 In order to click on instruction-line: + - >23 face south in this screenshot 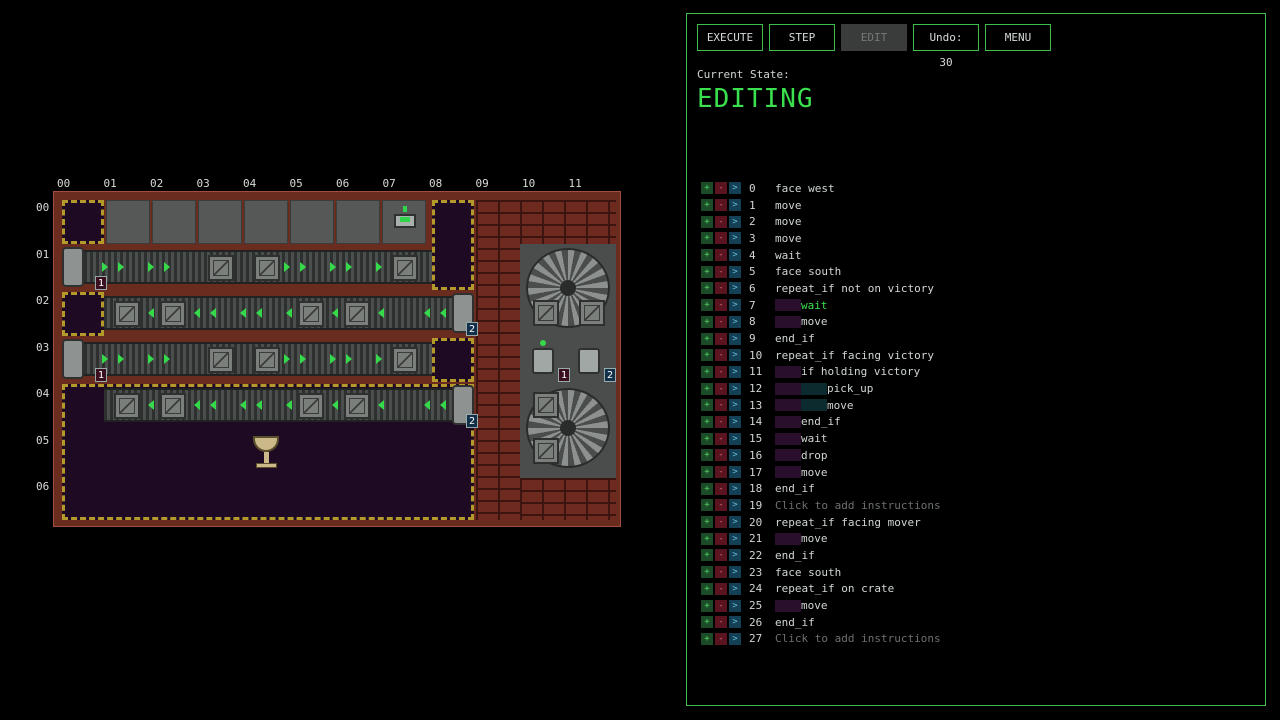, I will do `click(821, 572)`.